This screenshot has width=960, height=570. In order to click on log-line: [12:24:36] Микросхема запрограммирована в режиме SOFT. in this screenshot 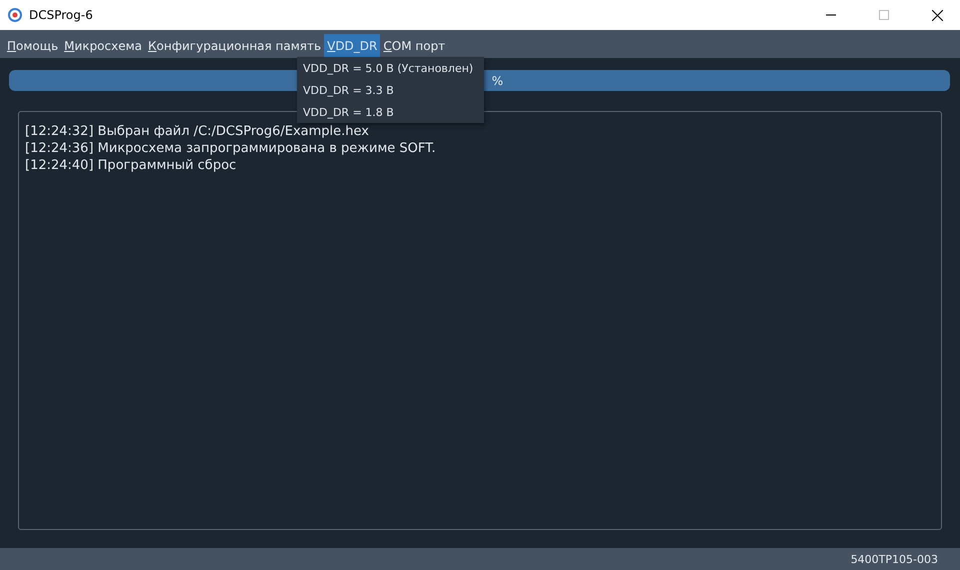, I will do `click(231, 148)`.